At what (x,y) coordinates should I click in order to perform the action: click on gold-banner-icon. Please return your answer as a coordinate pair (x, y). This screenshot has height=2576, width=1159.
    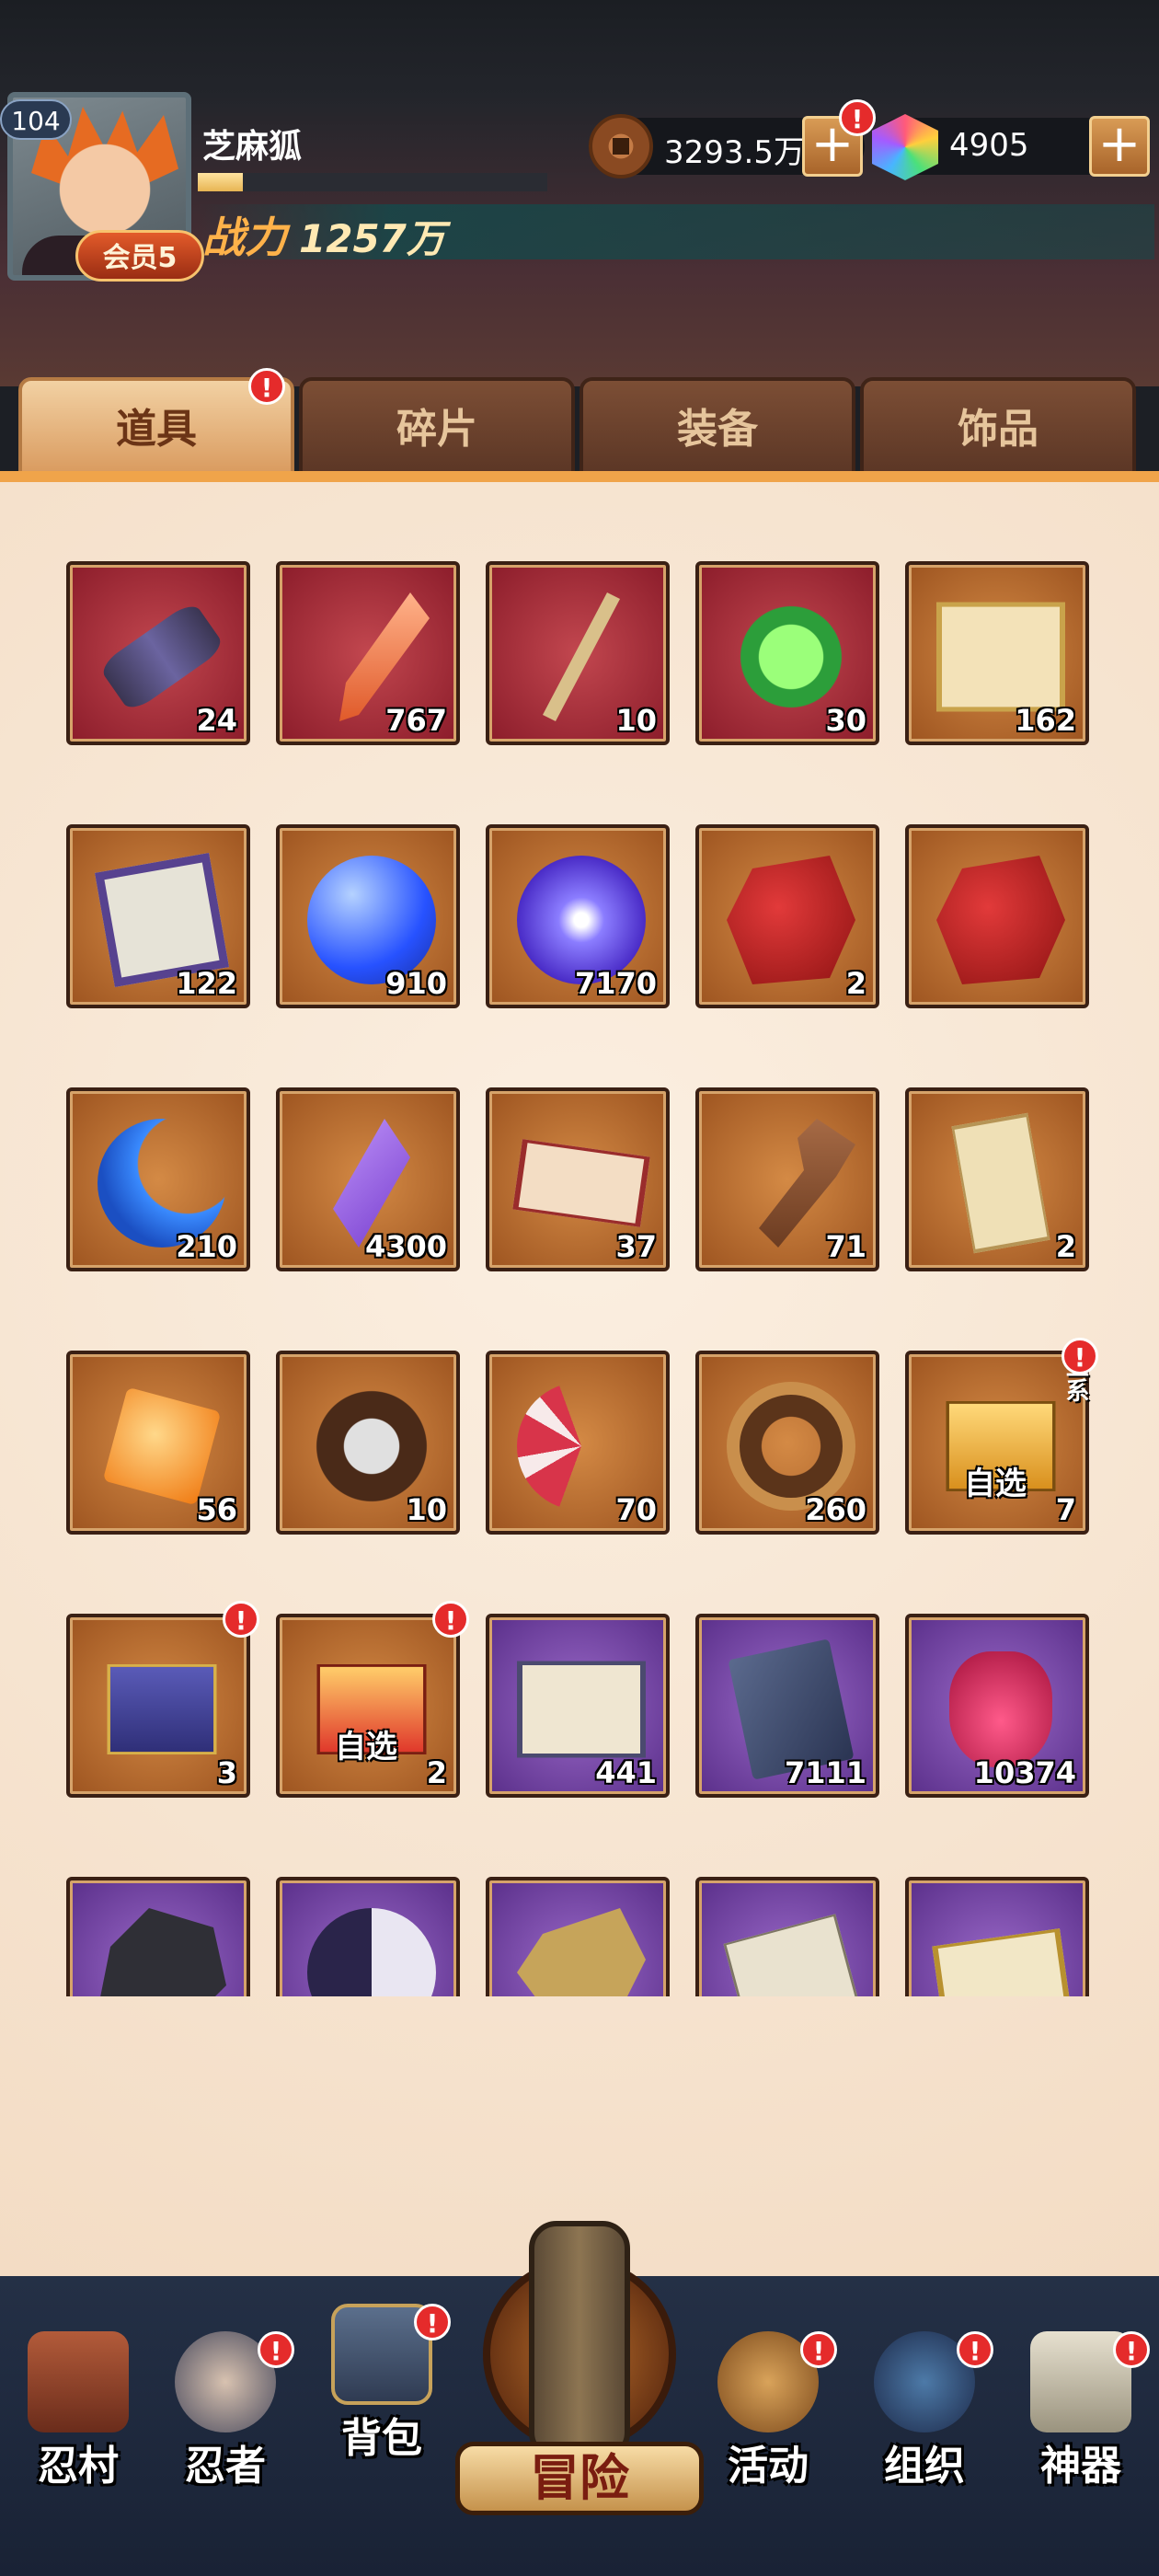
    Looking at the image, I should click on (1001, 1962).